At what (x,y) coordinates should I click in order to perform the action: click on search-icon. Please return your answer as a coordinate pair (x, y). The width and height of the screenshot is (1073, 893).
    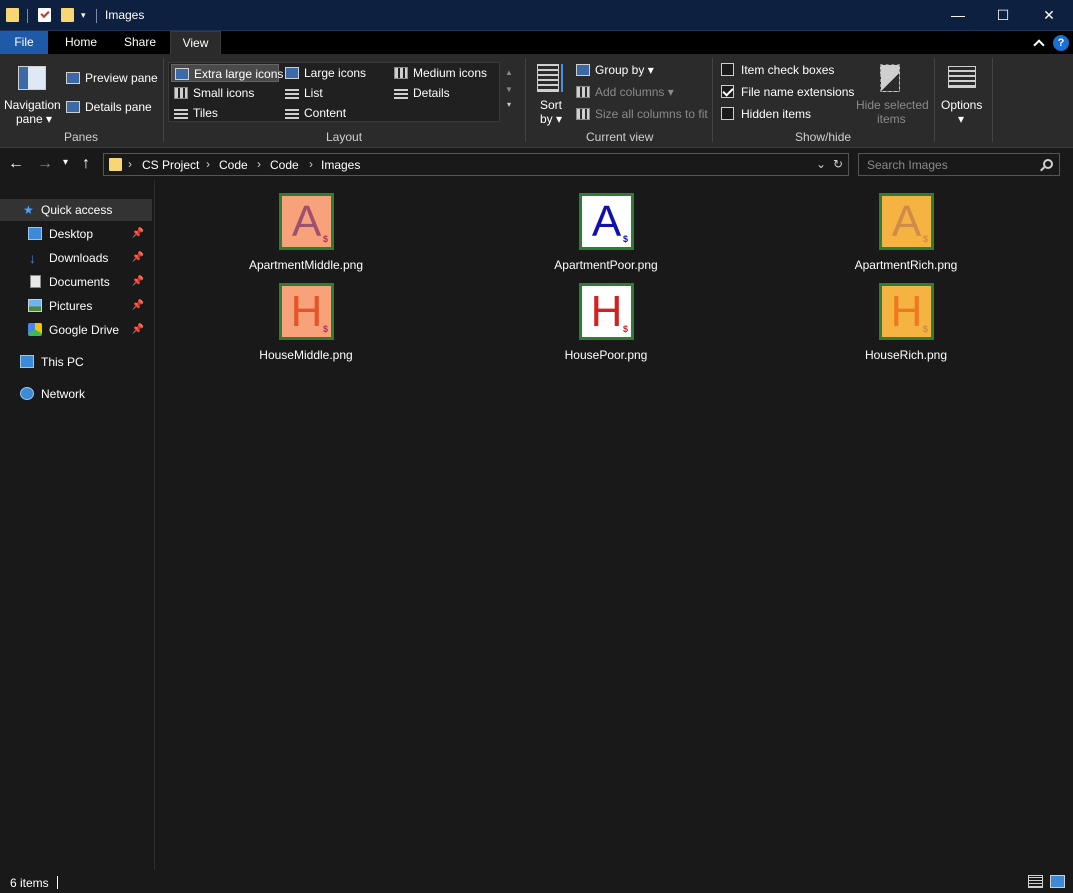
    Looking at the image, I should click on (1048, 164).